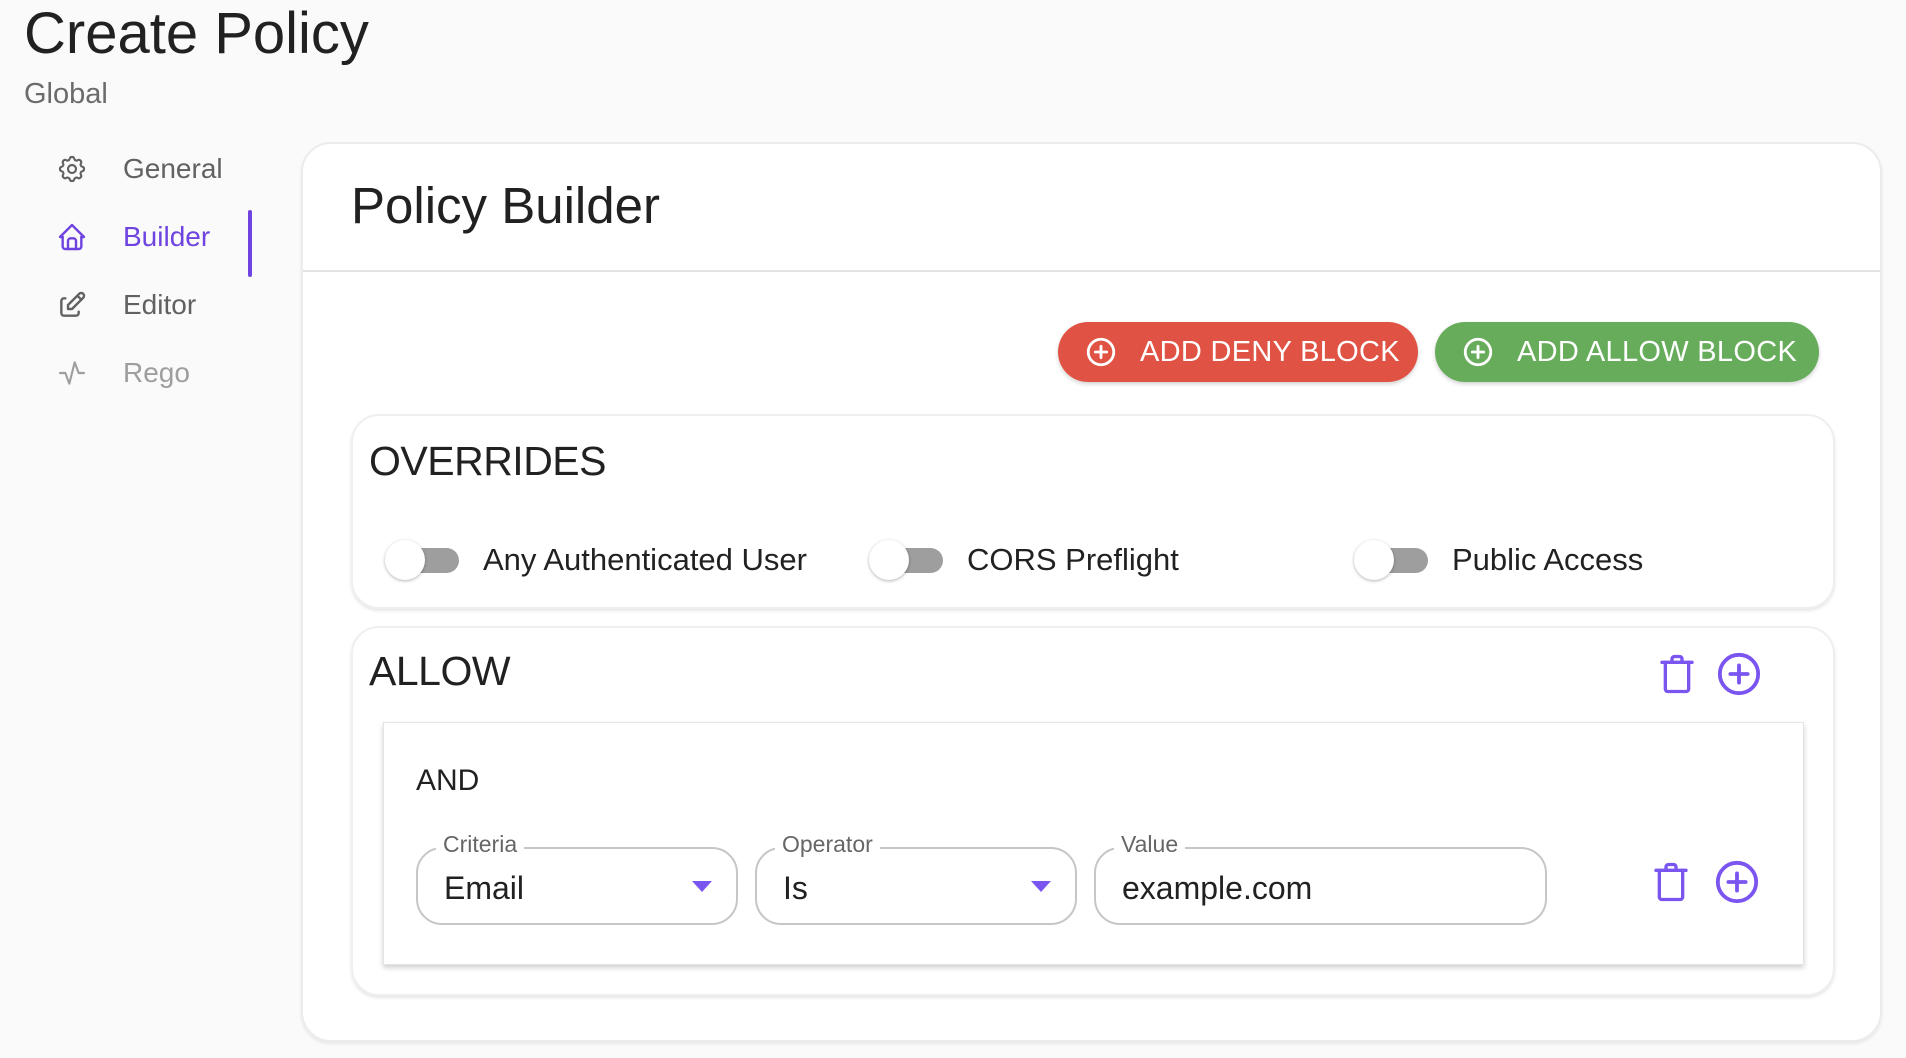 The width and height of the screenshot is (1906, 1058). I want to click on add-deny-block-button: ADD DENY BLOCK, so click(1238, 352).